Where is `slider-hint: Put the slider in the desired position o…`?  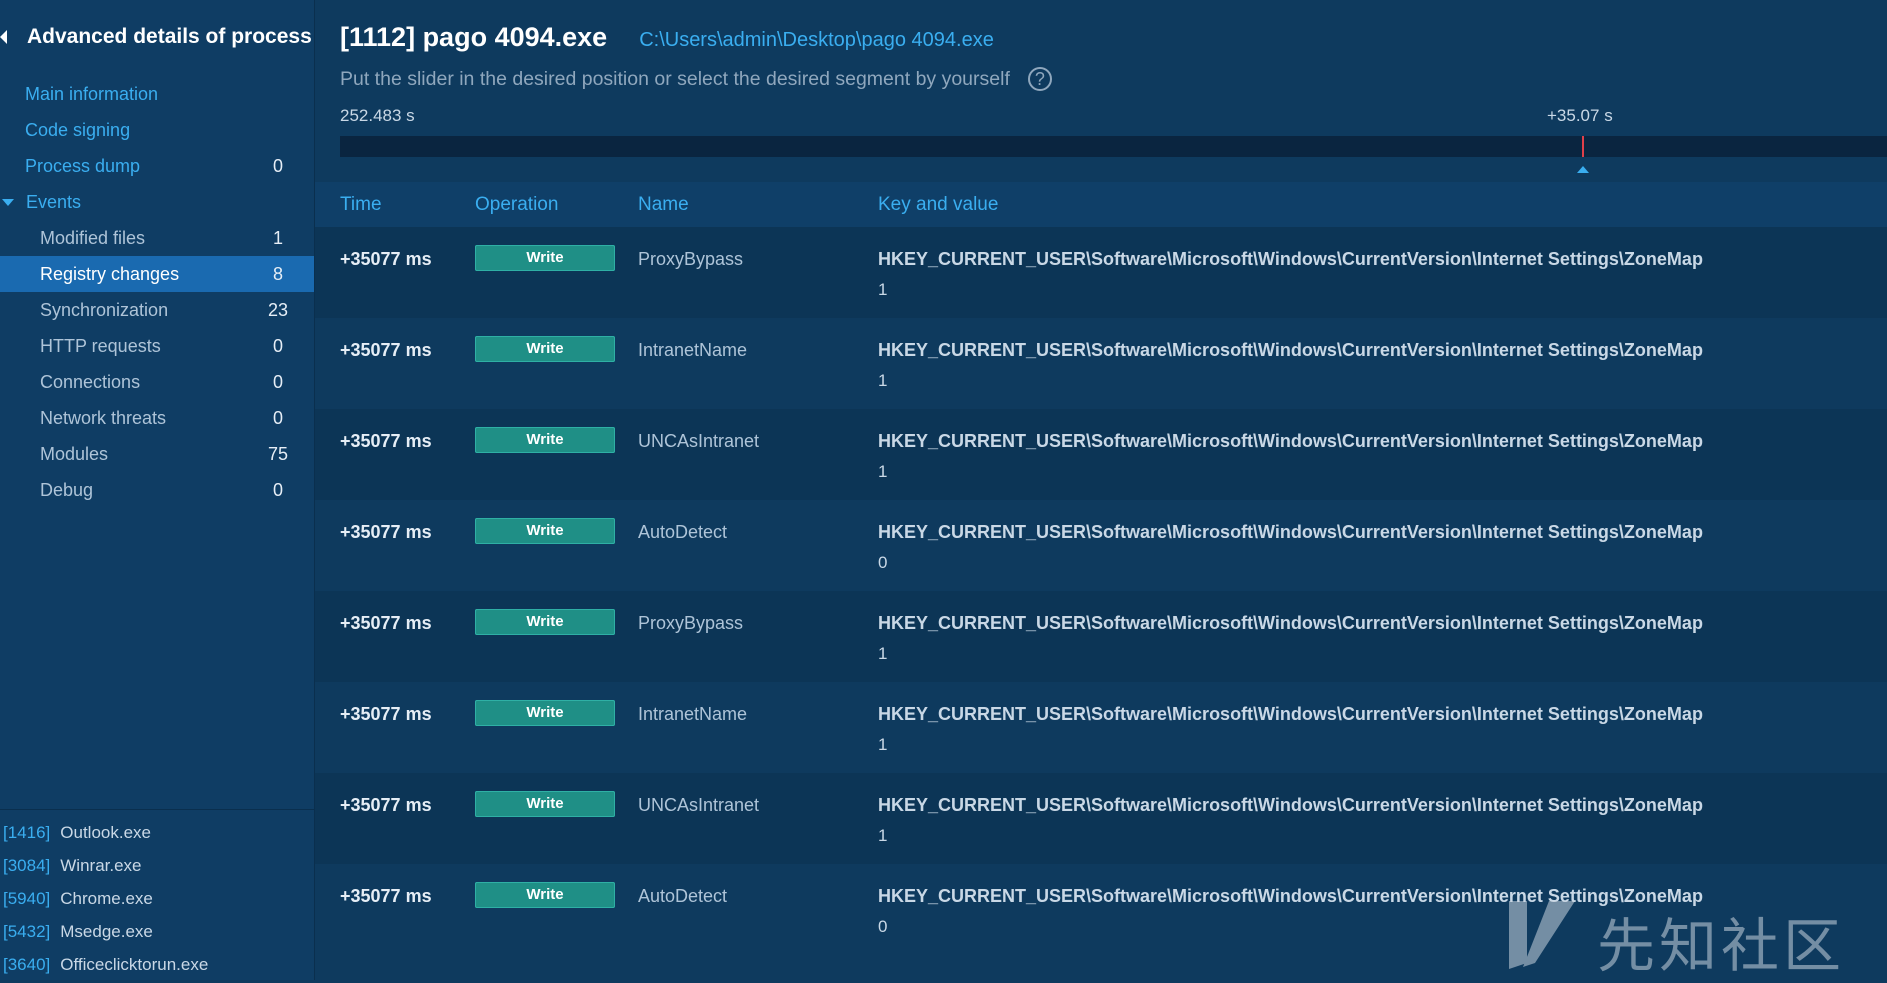 slider-hint: Put the slider in the desired position o… is located at coordinates (675, 78).